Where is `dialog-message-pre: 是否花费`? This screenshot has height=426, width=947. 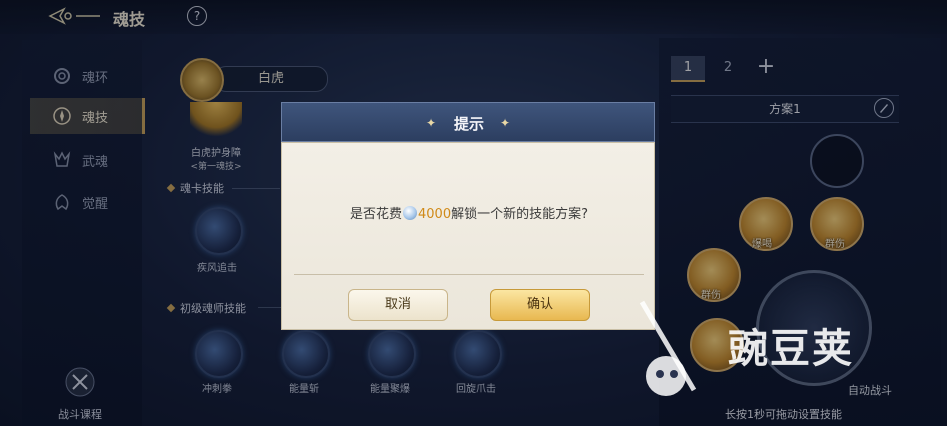
dialog-message-pre: 是否花费 is located at coordinates (375, 214).